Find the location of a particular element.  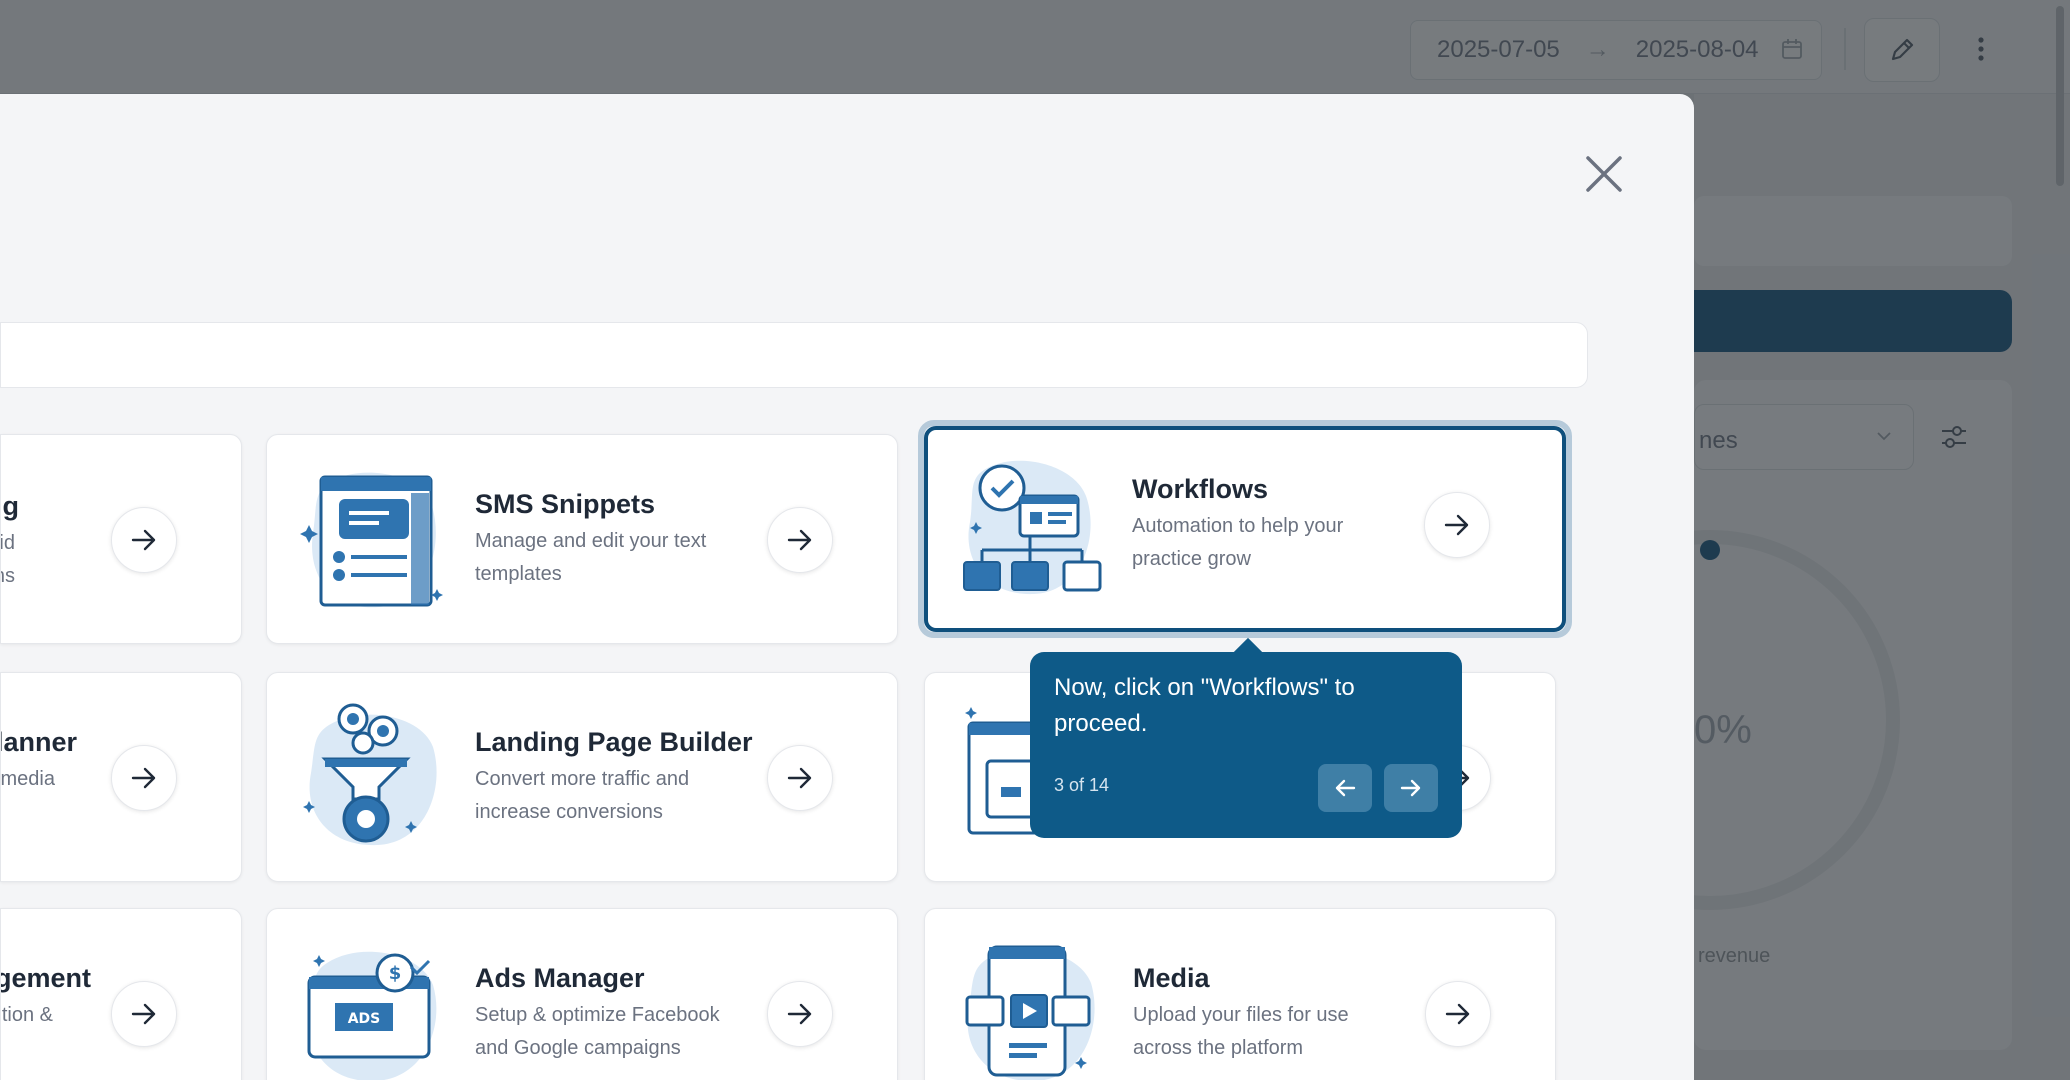

tooltip-step-counter: 3 of 14 is located at coordinates (1082, 785).